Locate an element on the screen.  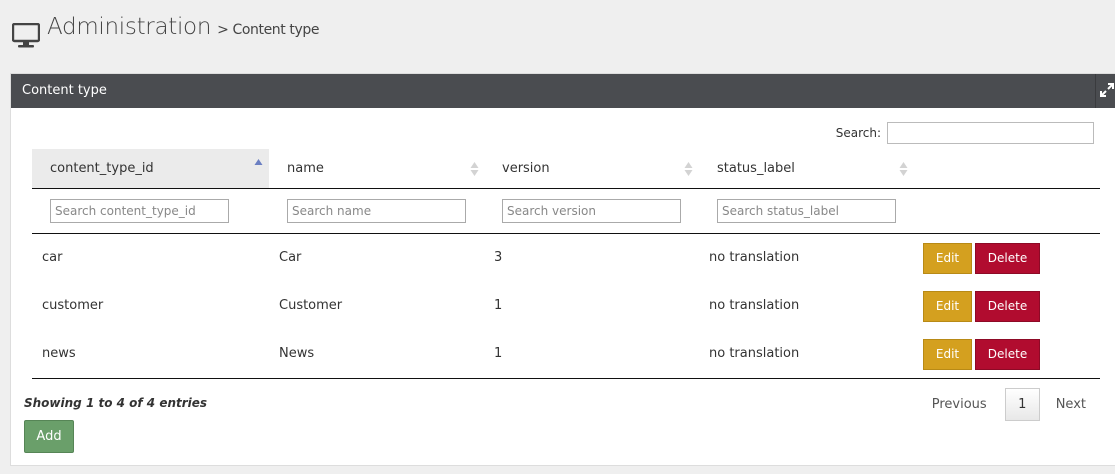
monitor-icon is located at coordinates (26, 35).